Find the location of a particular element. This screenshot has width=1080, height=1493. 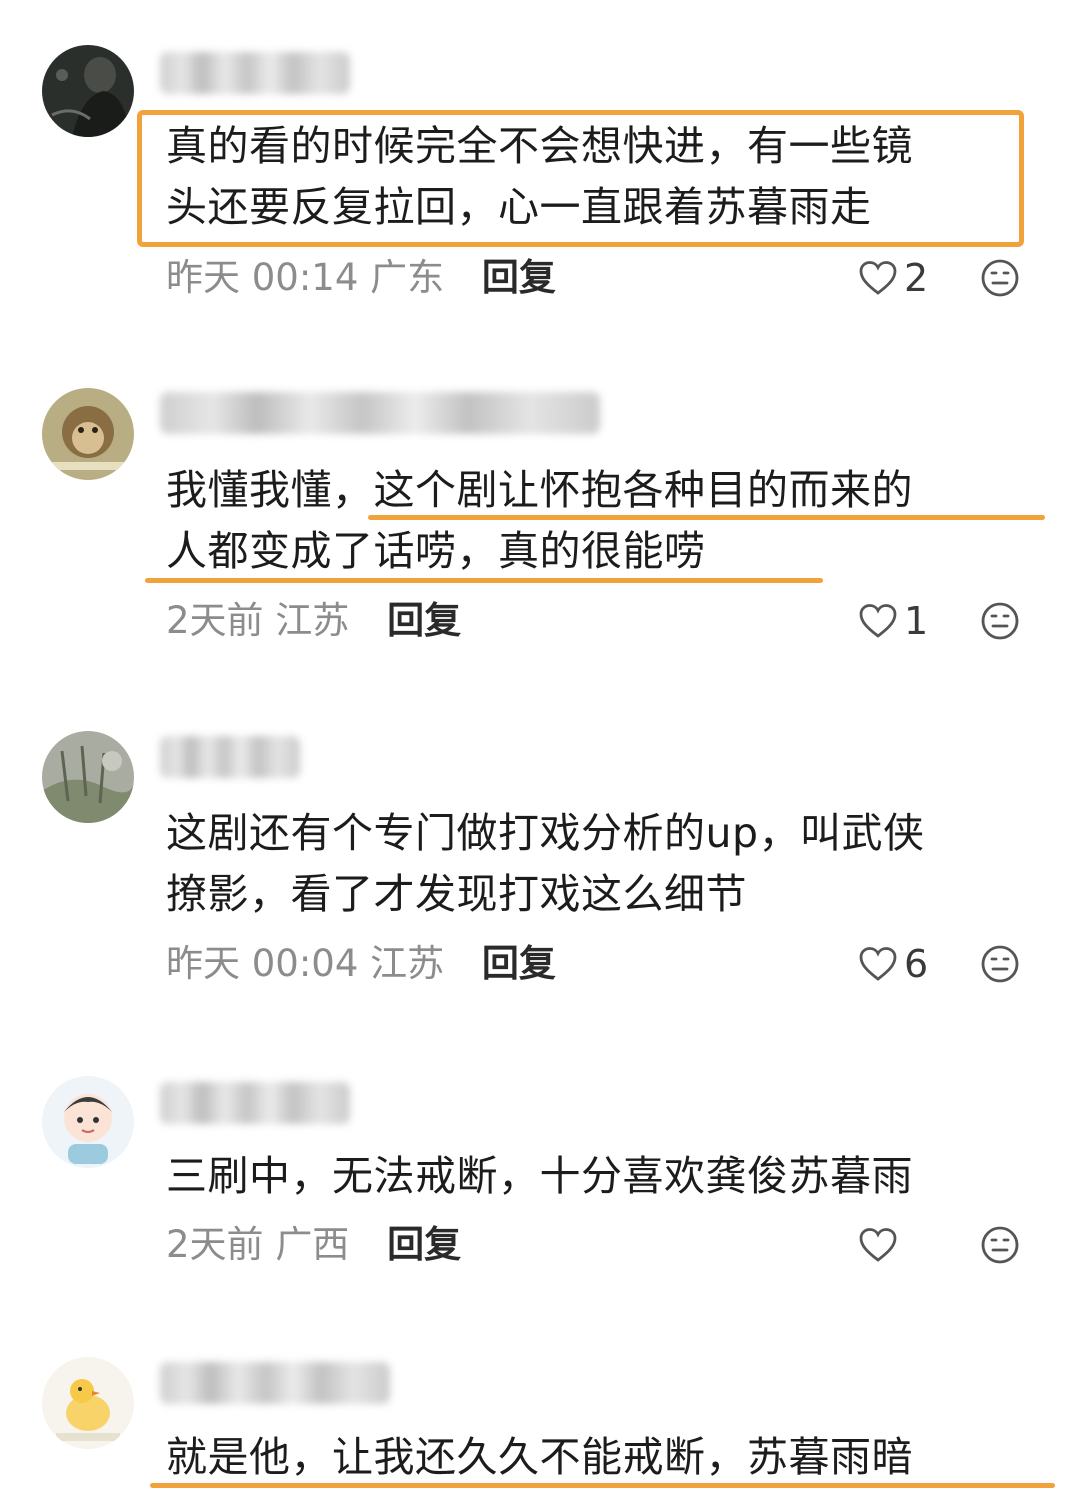

comment-text: 这剧还有个专门做打戏分析的up，叫武侠 撩影，看了才发现打戏这么细节 is located at coordinates (545, 863).